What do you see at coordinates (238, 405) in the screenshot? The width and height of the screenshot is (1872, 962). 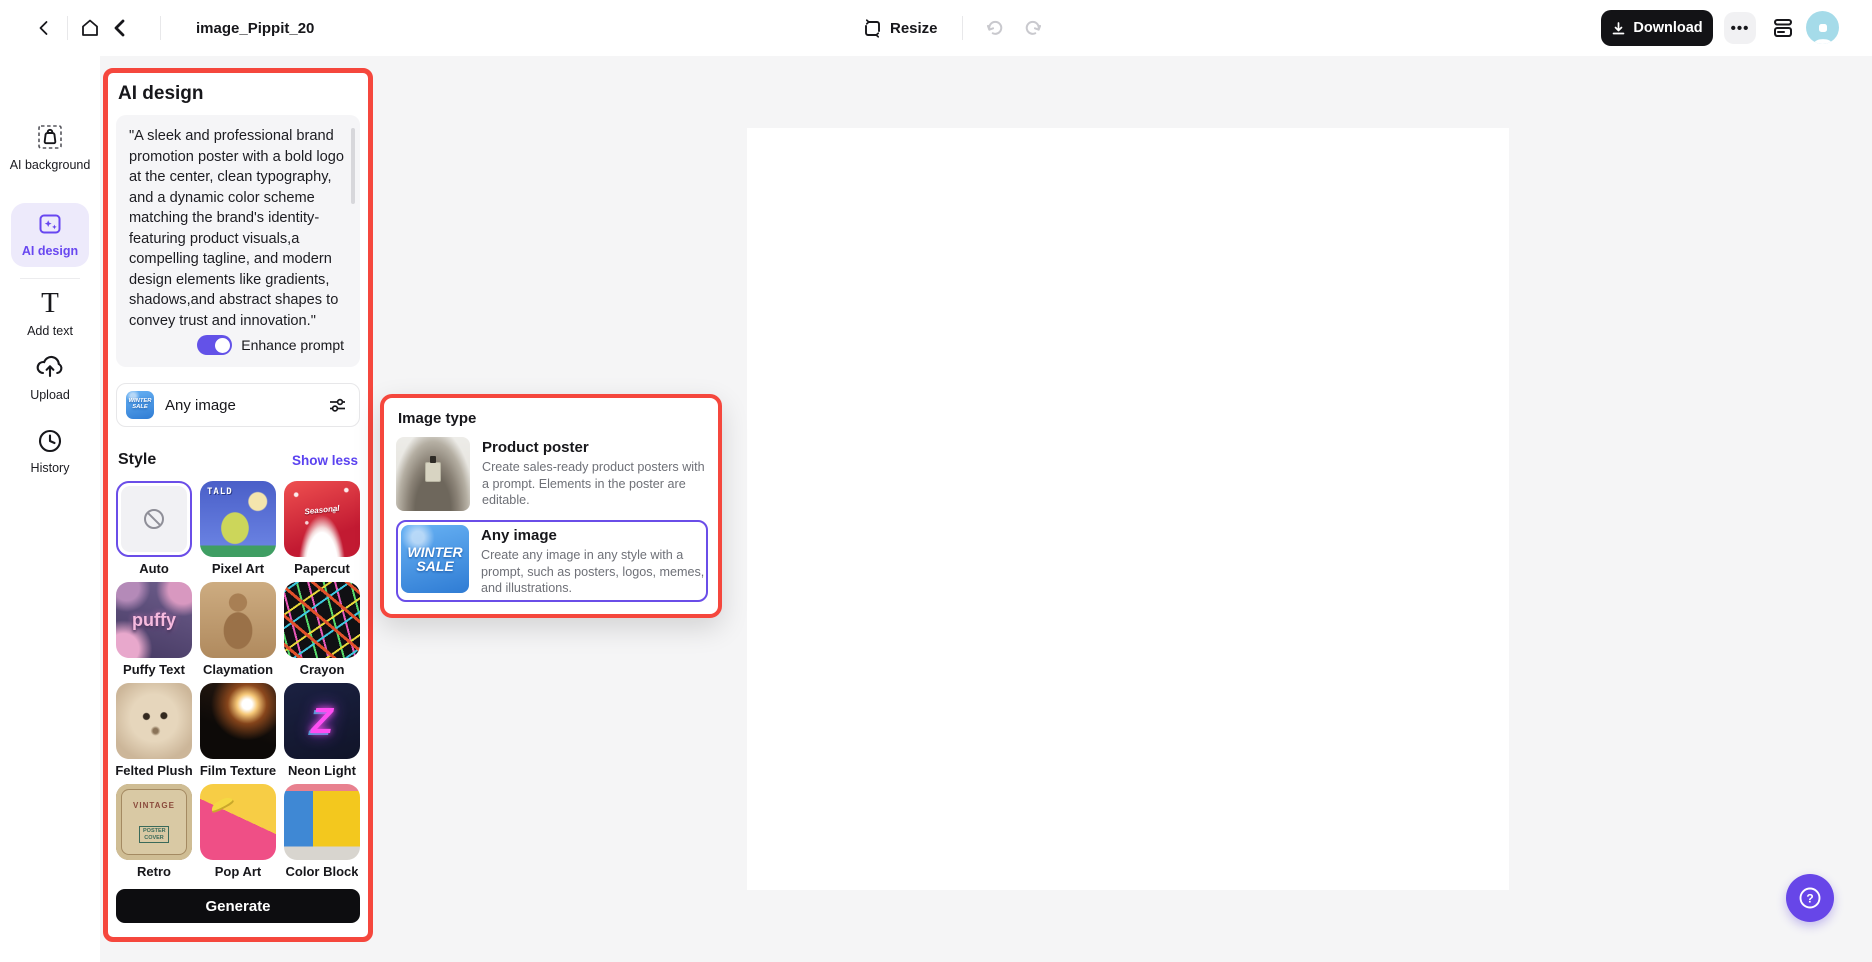 I see `image-type-selector: WINTER SALE Any image` at bounding box center [238, 405].